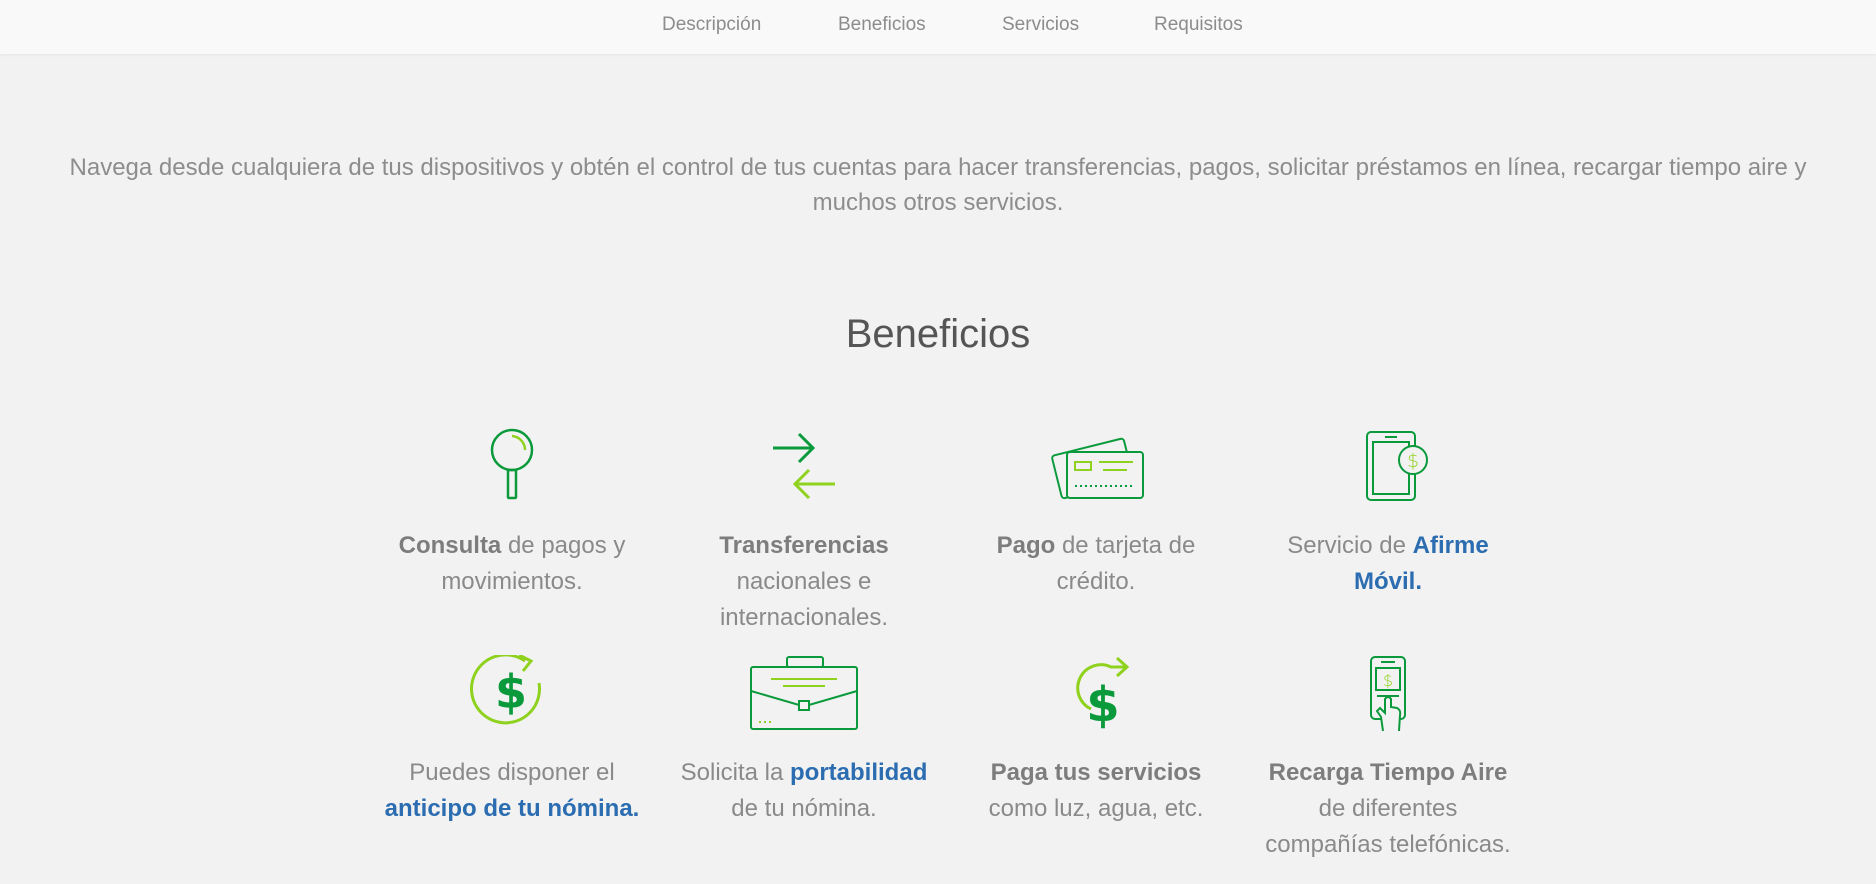 The width and height of the screenshot is (1876, 884). I want to click on benefit-text: Consulta de pagos y movimientos., so click(512, 563).